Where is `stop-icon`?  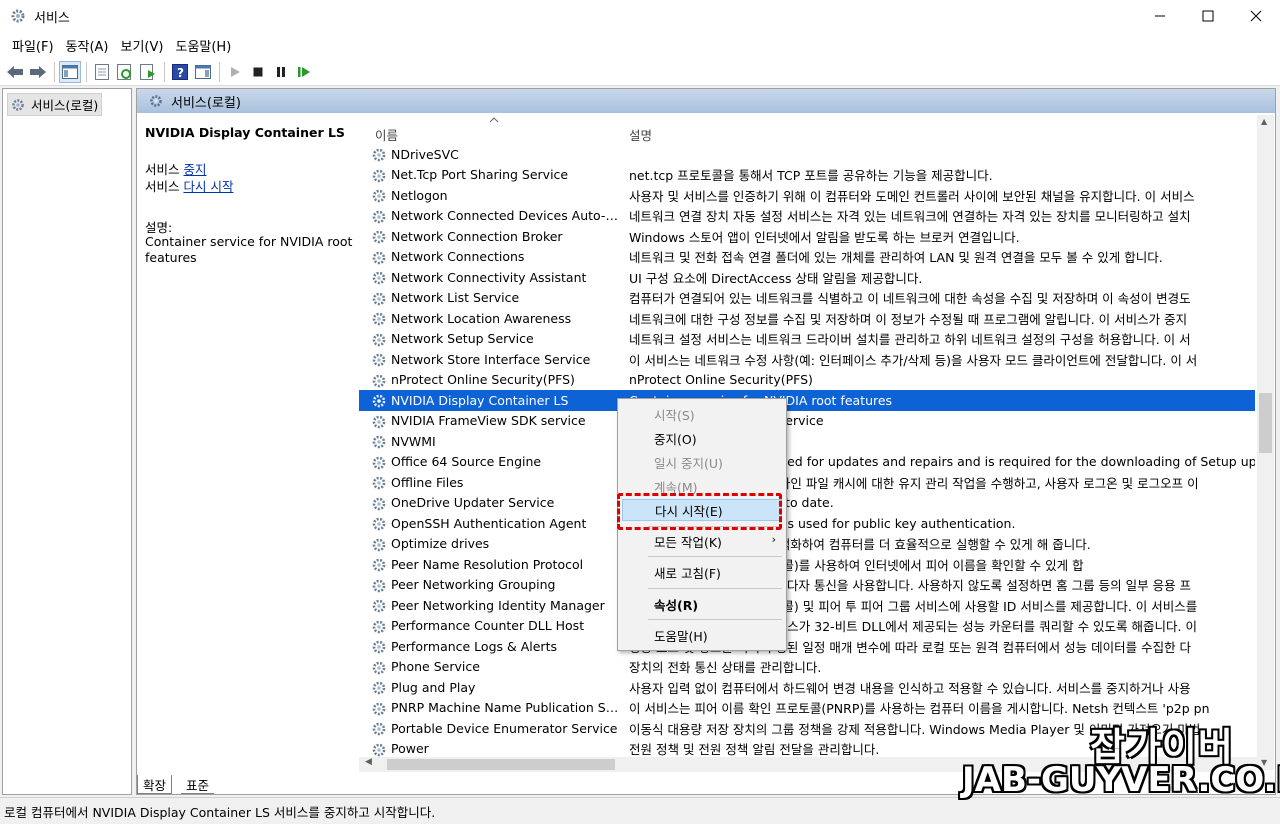 stop-icon is located at coordinates (258, 72).